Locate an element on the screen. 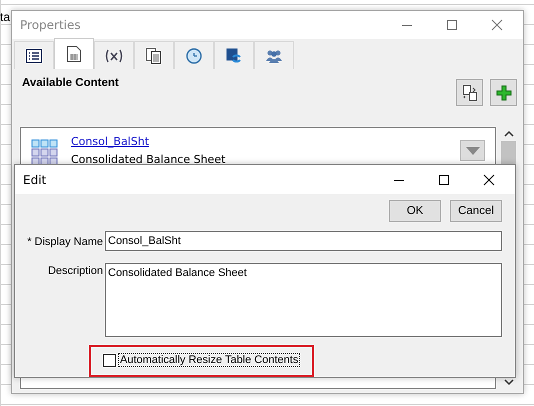  variable-icon is located at coordinates (114, 55).